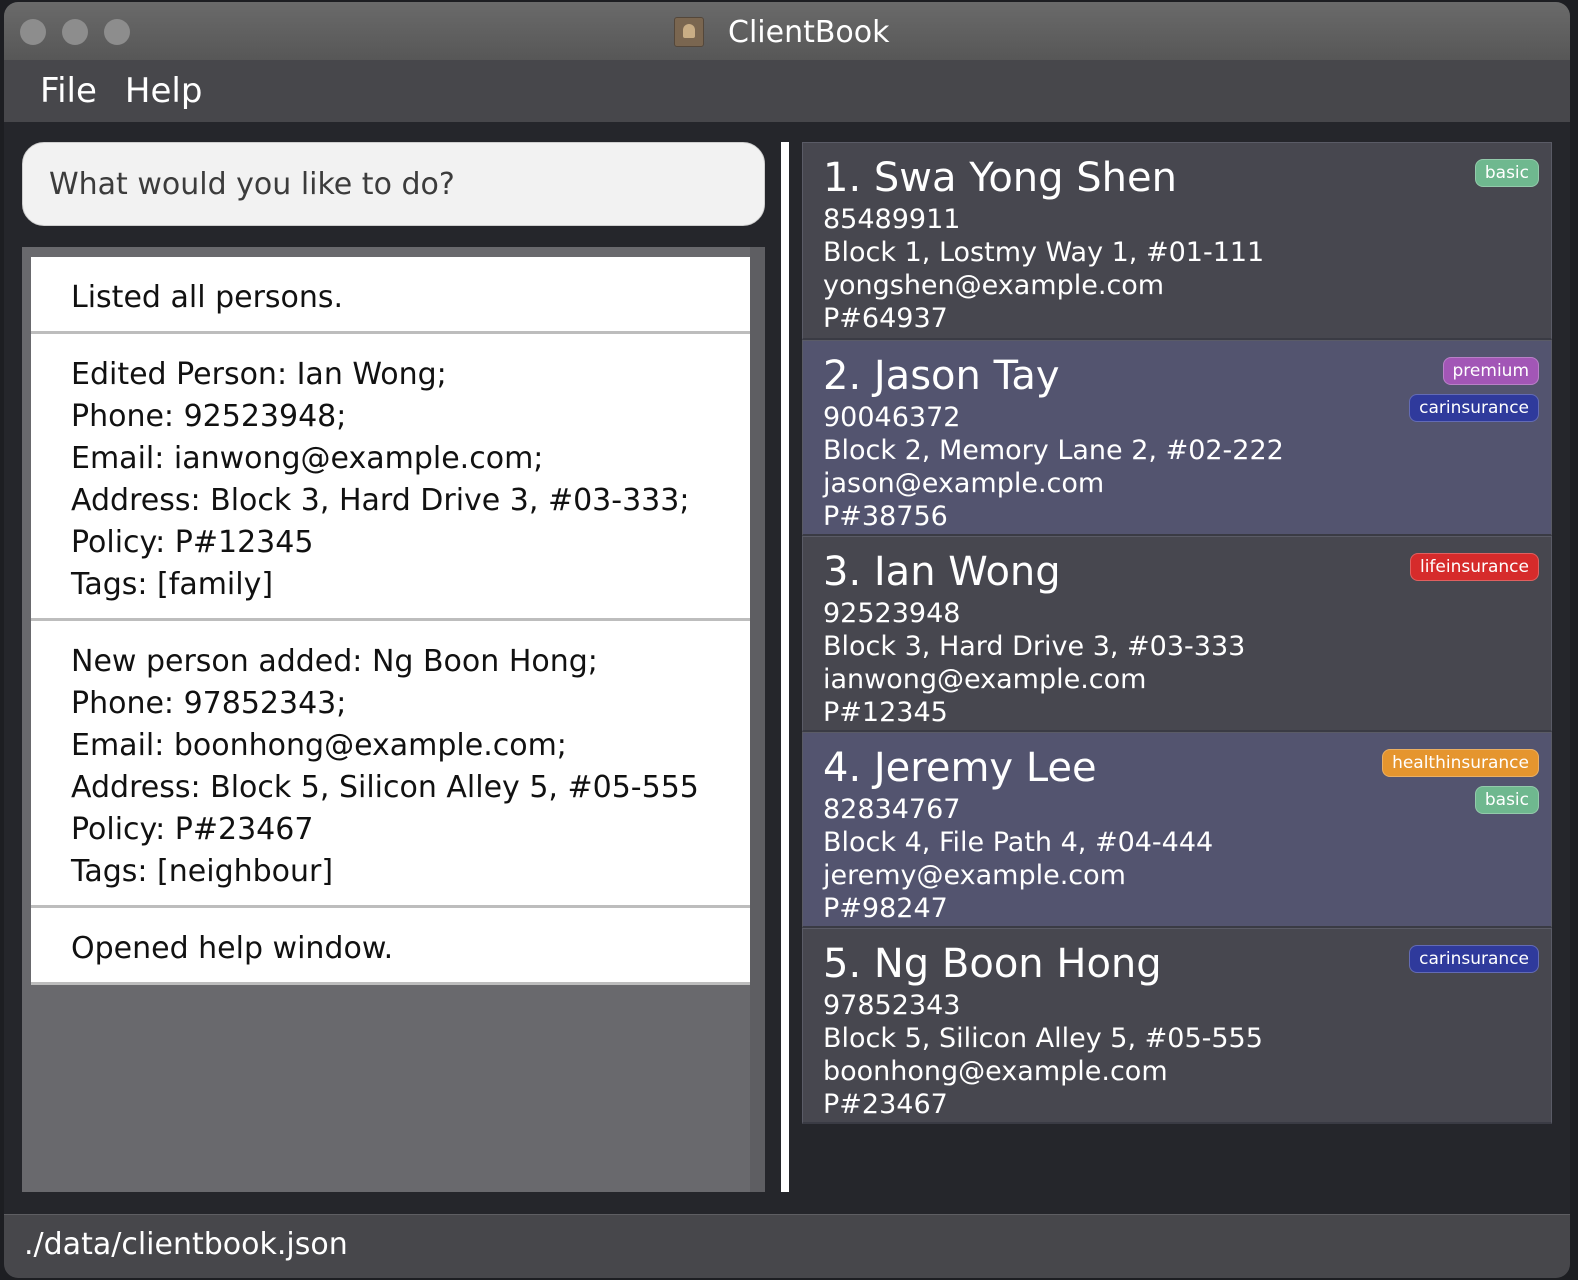  What do you see at coordinates (787, 91) in the screenshot?
I see `menu-bar: File Help` at bounding box center [787, 91].